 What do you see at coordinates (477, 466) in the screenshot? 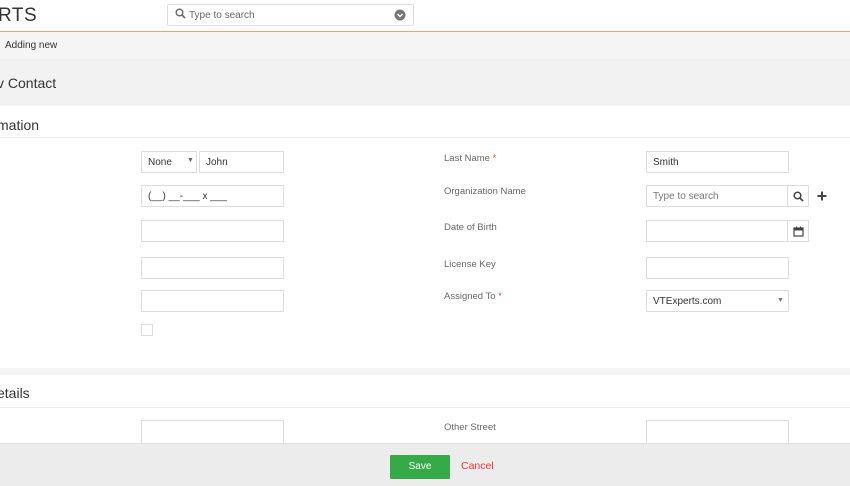
I see `cancel-link: Cancel` at bounding box center [477, 466].